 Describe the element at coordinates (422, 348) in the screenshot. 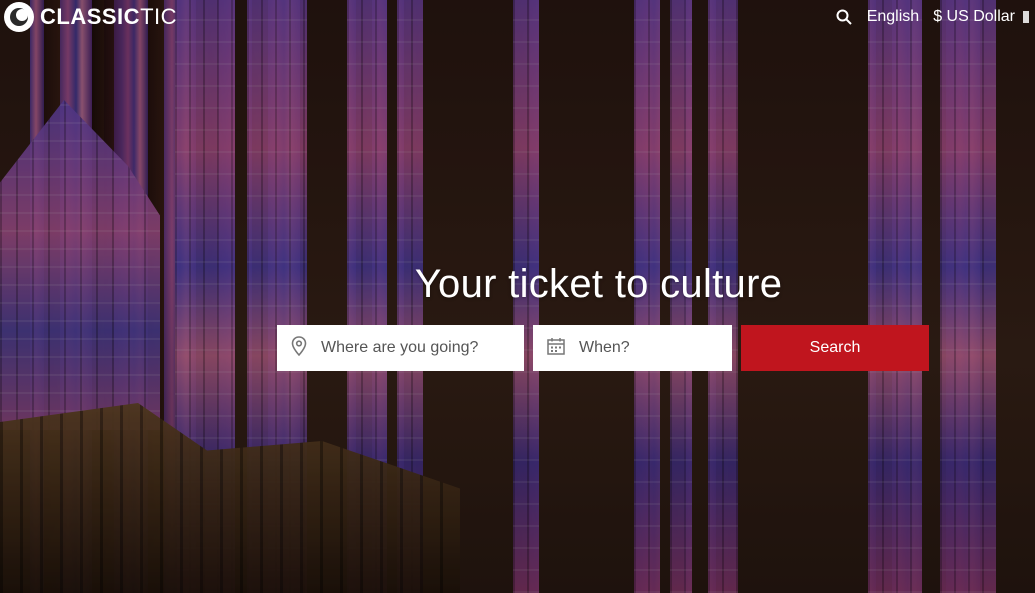

I see `destination-input` at that location.